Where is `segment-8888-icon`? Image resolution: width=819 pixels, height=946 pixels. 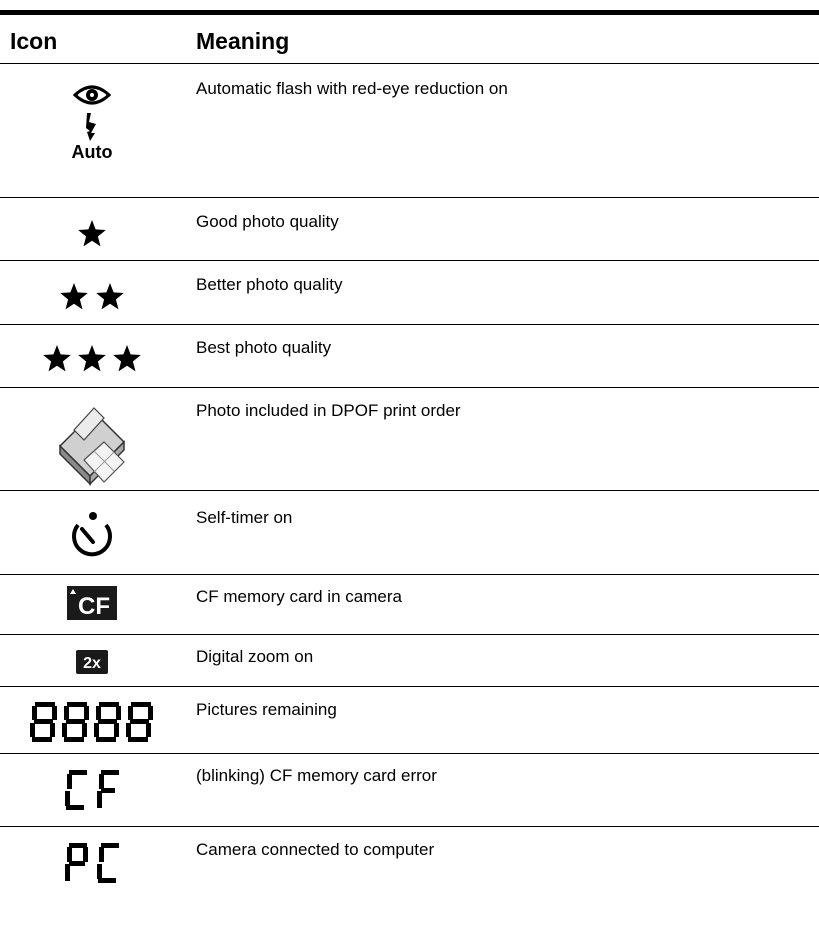
segment-8888-icon is located at coordinates (92, 722).